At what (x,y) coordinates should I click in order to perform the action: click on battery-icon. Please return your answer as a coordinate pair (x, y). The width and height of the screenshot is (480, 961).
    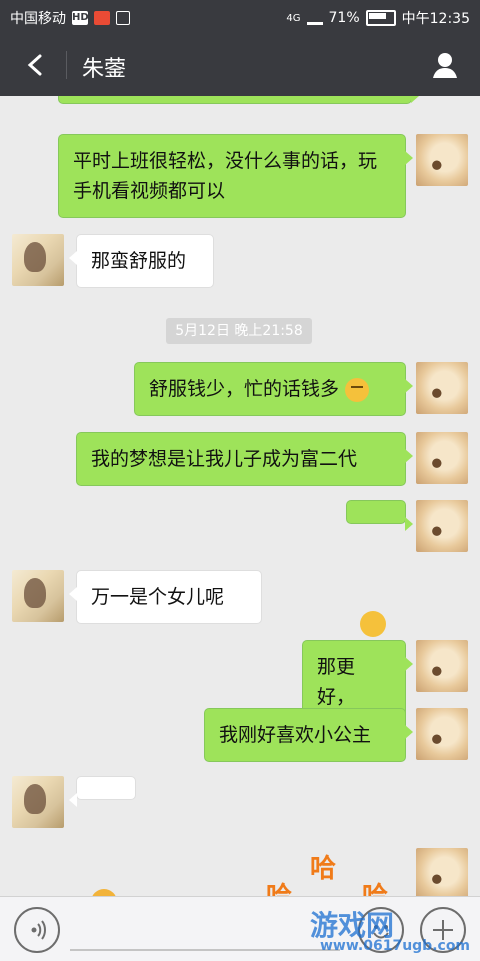
    Looking at the image, I should click on (380, 18).